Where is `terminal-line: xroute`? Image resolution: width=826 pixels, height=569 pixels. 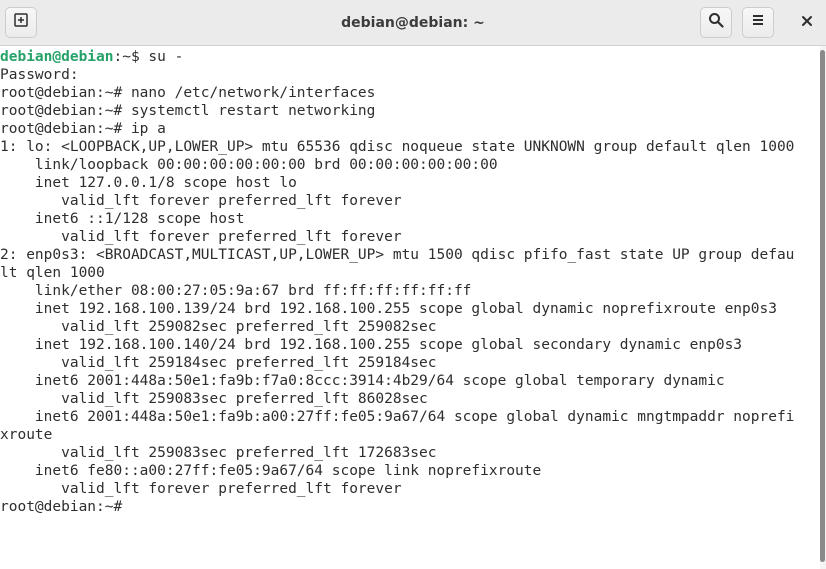 terminal-line: xroute is located at coordinates (26, 435).